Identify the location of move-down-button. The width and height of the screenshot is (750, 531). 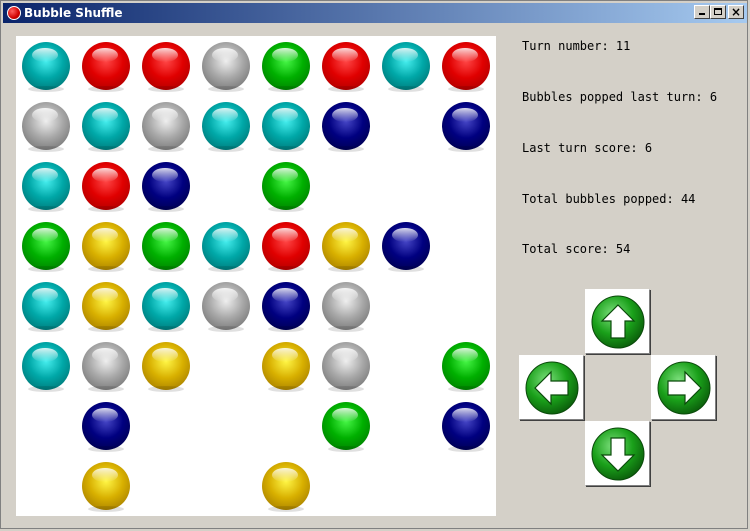
(617, 453).